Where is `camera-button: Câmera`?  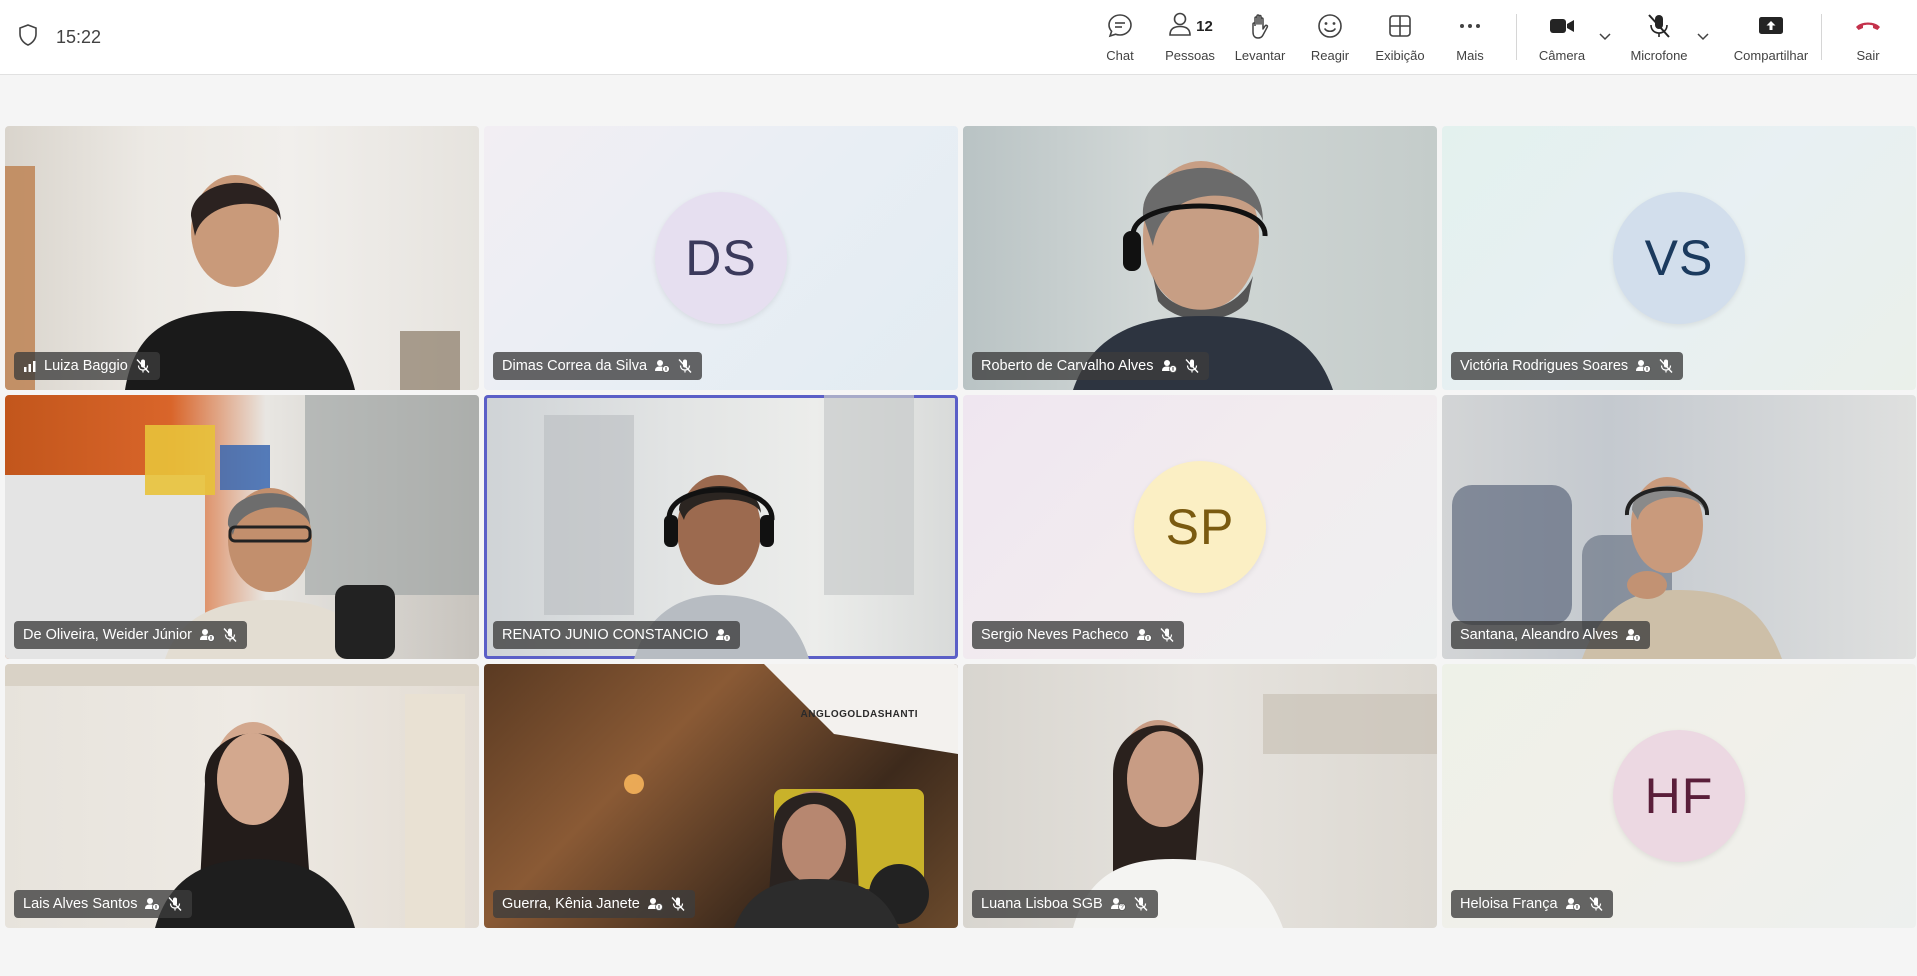
camera-button: Câmera is located at coordinates (1562, 38).